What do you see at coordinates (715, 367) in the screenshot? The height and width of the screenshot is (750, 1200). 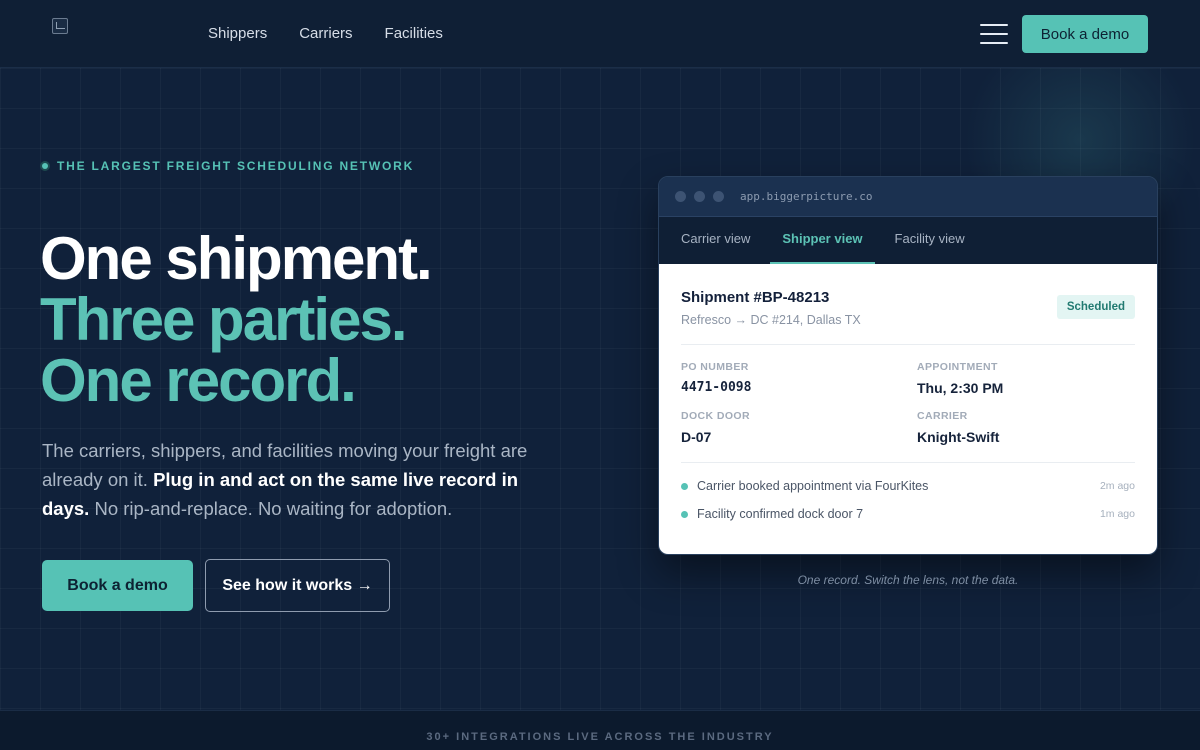 I see `field-label: PO NUMBER` at bounding box center [715, 367].